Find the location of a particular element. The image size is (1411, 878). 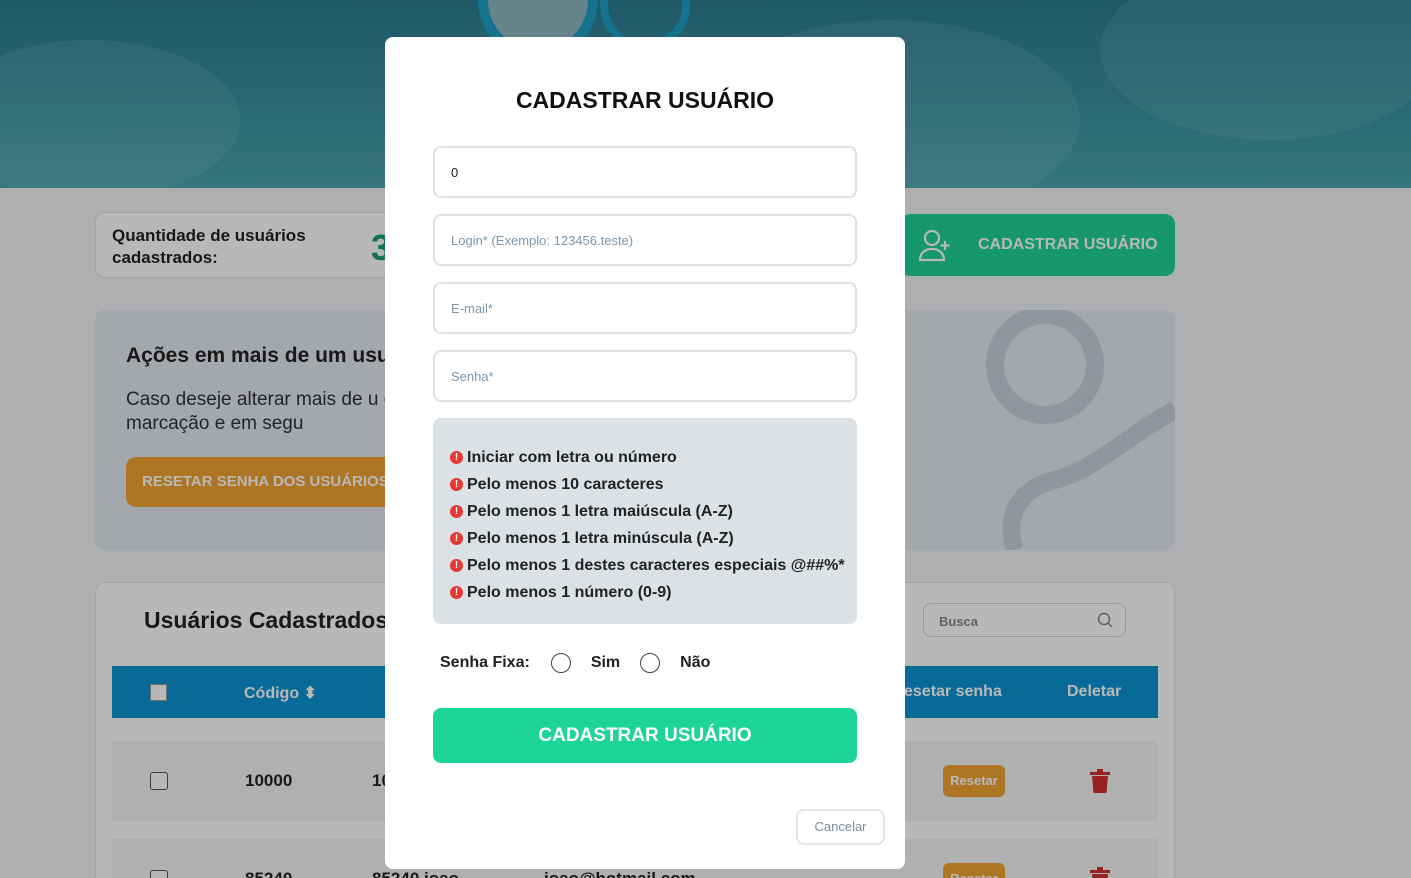

password-rule: ! Pelo menos 1 letra minúscula (A-Z) is located at coordinates (653, 538).